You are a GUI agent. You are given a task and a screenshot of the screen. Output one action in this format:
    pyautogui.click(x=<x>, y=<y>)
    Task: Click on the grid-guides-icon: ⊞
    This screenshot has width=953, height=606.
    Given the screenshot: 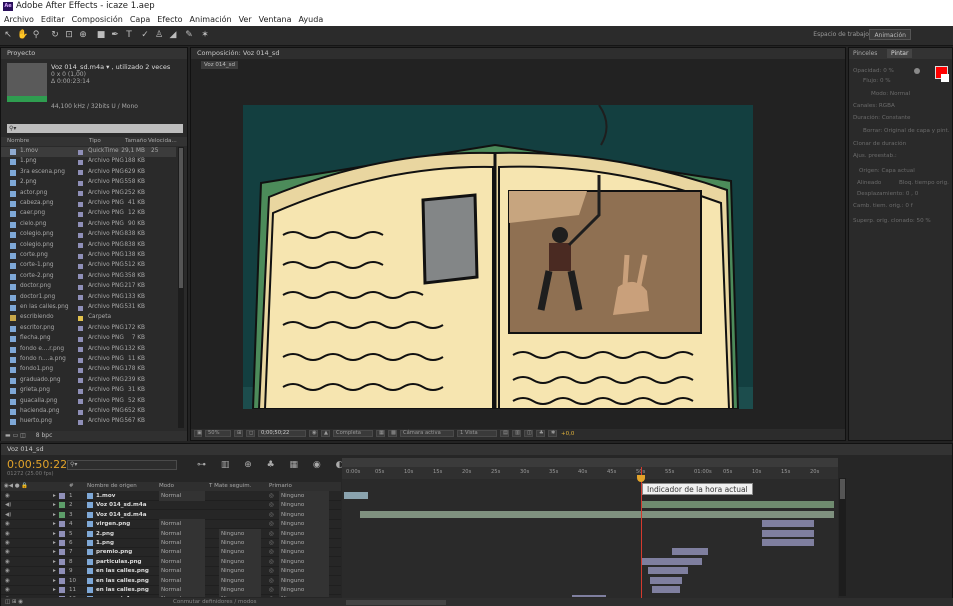 What is the action you would take?
    pyautogui.click(x=238, y=433)
    